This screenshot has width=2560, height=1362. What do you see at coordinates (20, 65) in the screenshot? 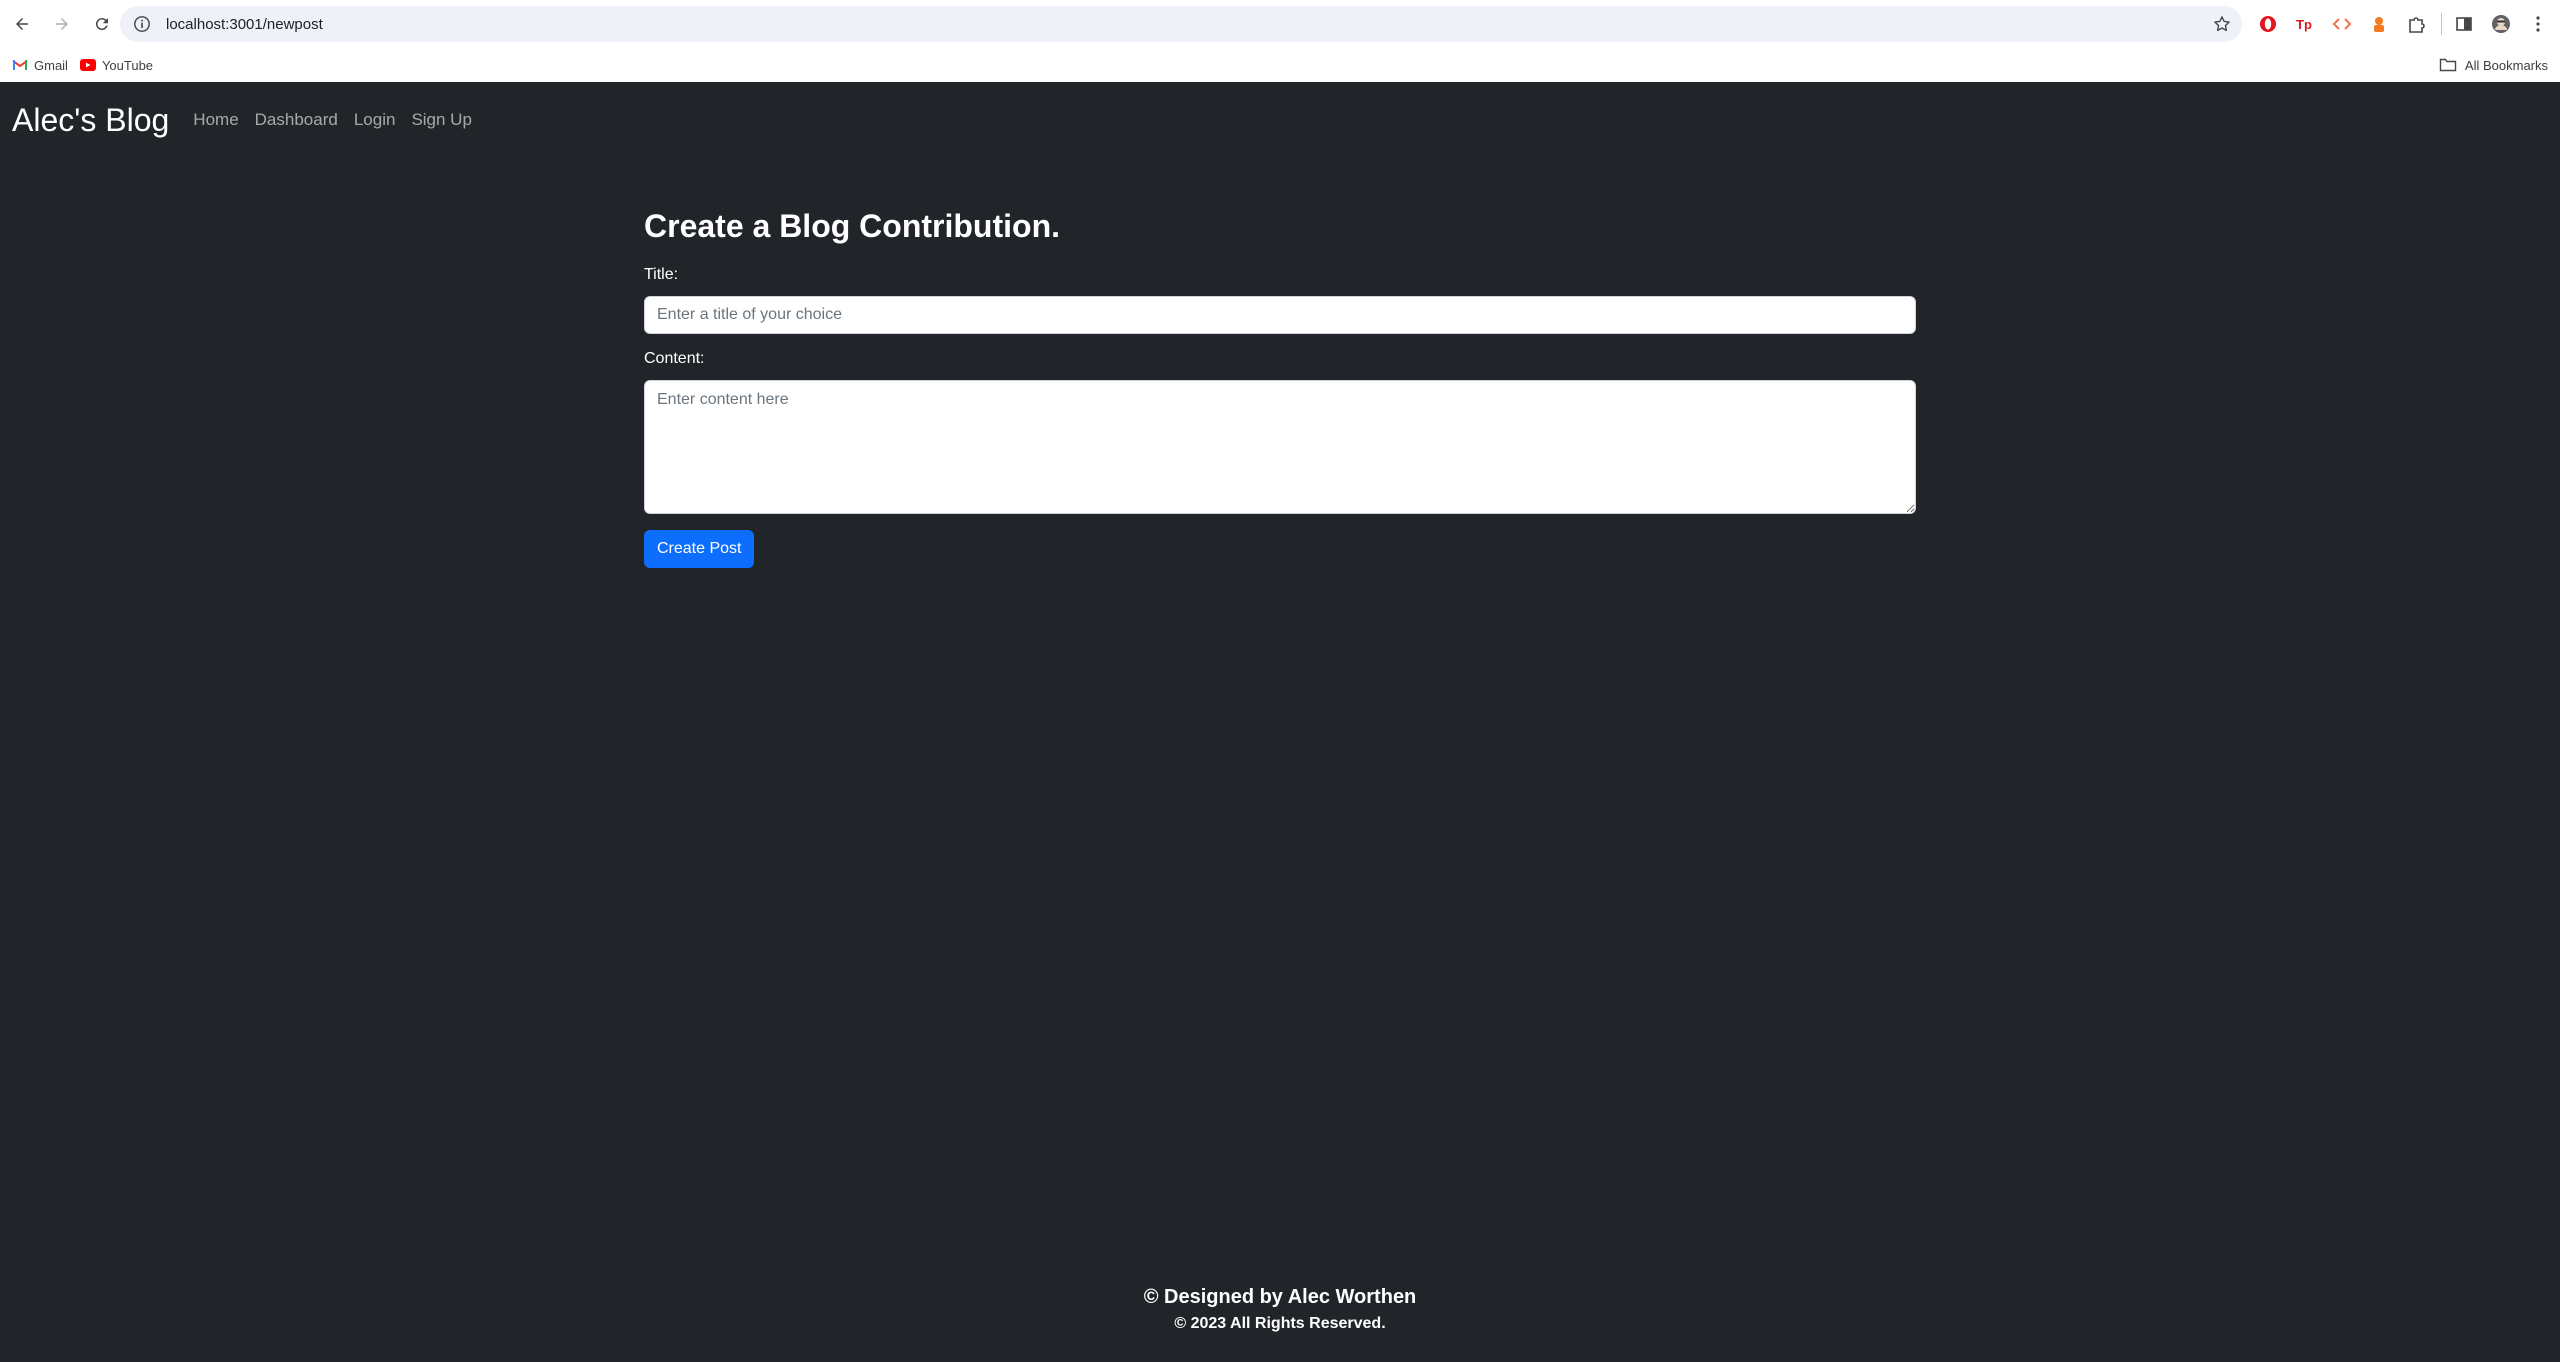
I see `gmail-icon` at bounding box center [20, 65].